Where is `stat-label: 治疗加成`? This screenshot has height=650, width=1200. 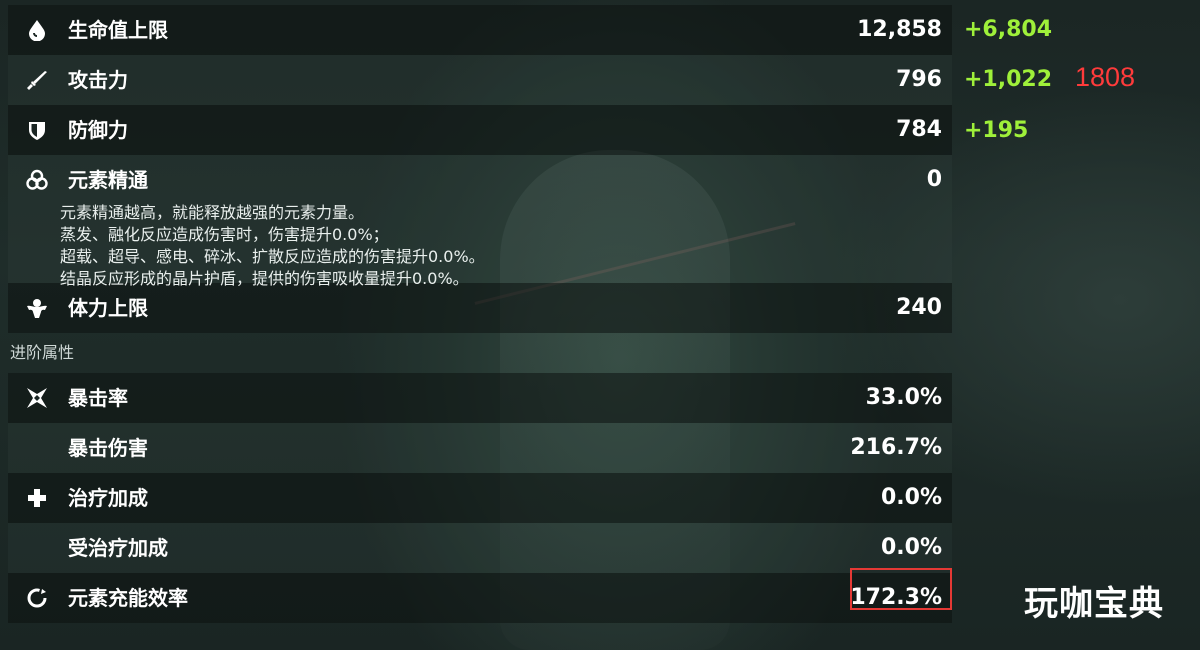
stat-label: 治疗加成 is located at coordinates (108, 498).